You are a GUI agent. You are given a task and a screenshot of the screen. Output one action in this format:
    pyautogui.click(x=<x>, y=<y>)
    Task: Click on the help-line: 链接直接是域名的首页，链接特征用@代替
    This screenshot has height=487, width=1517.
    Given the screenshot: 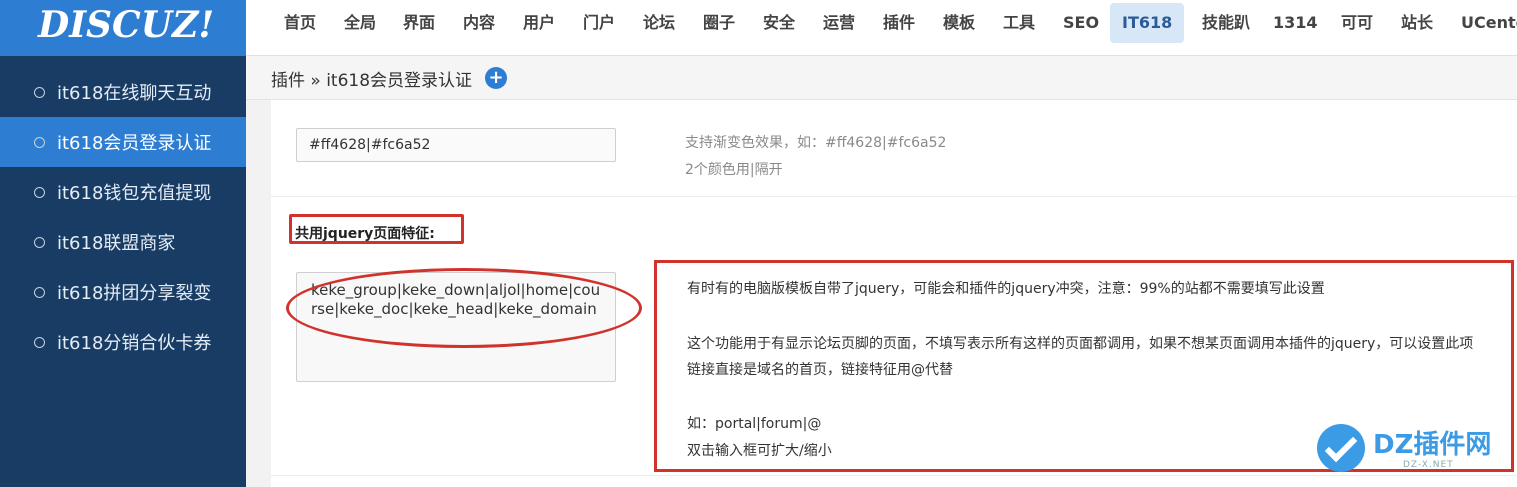 What is the action you would take?
    pyautogui.click(x=820, y=370)
    